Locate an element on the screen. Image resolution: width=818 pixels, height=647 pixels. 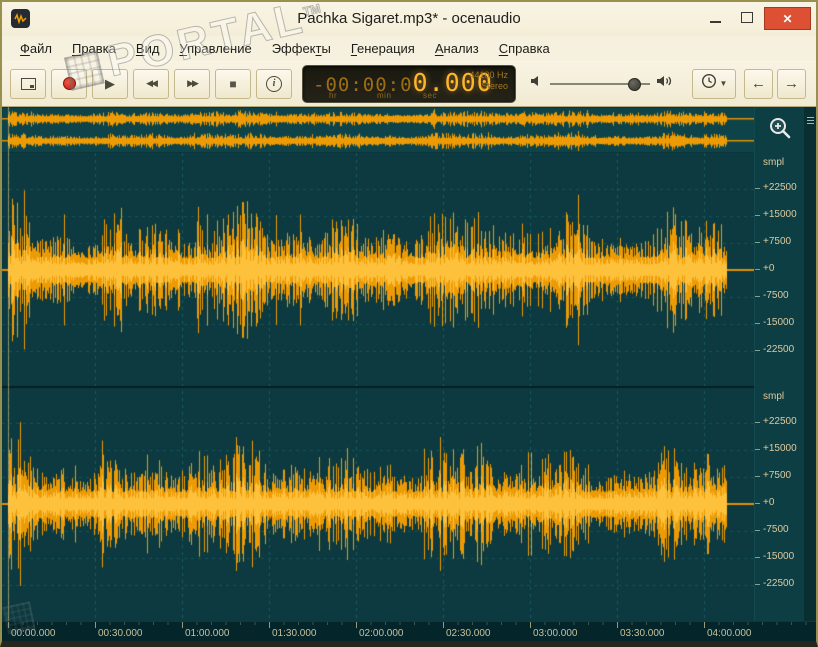
stop-button: ■ is located at coordinates (233, 83).